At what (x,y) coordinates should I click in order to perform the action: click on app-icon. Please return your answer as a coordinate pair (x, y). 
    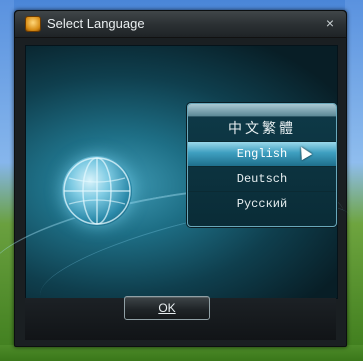
    Looking at the image, I should click on (33, 24).